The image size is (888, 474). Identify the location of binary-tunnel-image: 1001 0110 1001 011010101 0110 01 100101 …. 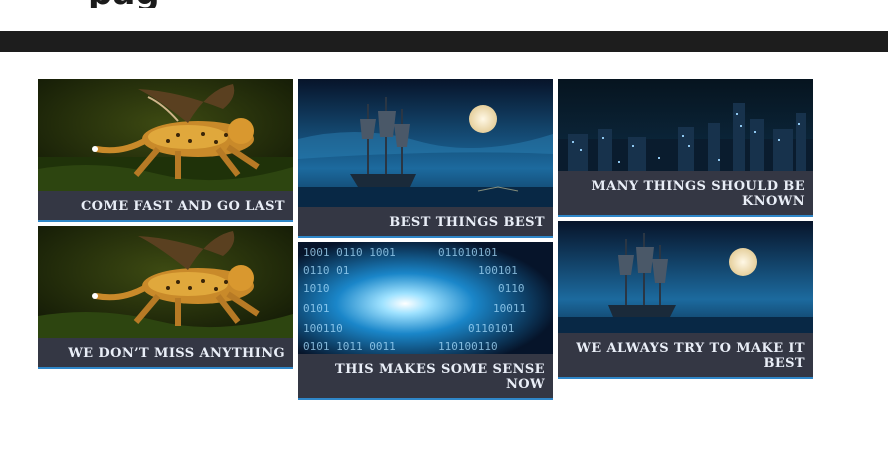
(425, 298).